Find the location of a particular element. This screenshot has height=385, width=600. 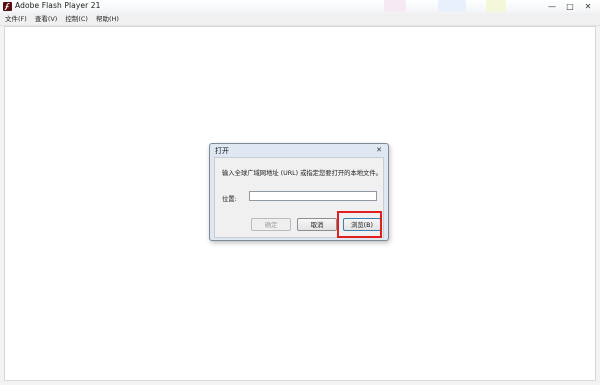

browse-button: 浏览(B) is located at coordinates (362, 224).